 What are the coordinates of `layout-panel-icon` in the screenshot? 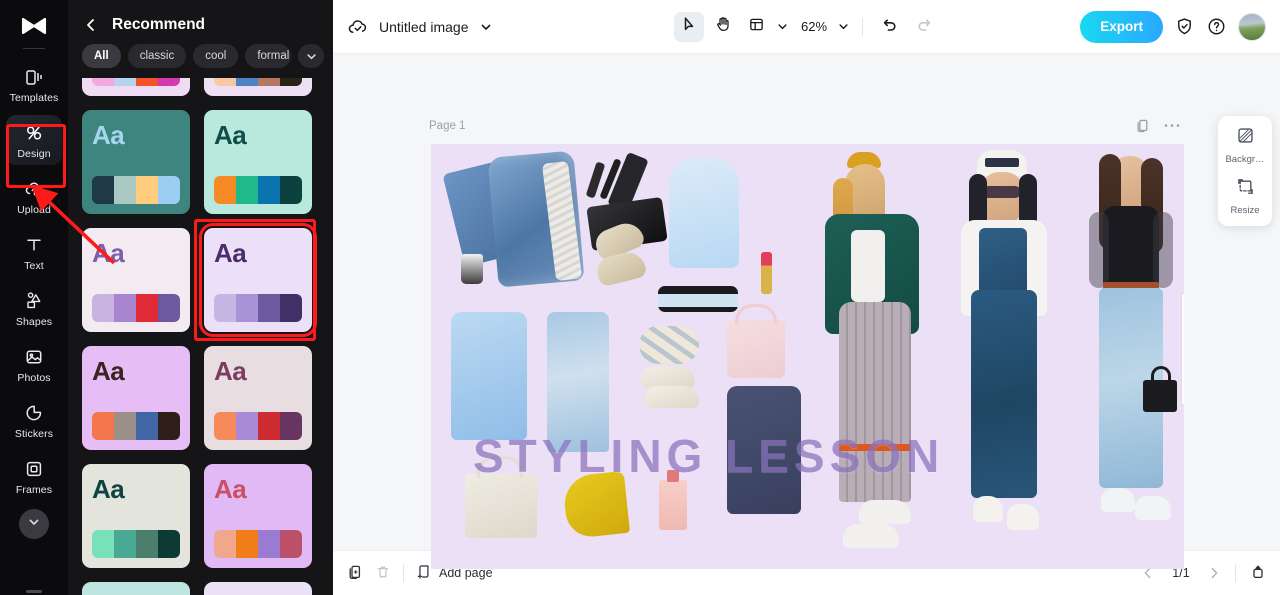 It's located at (756, 27).